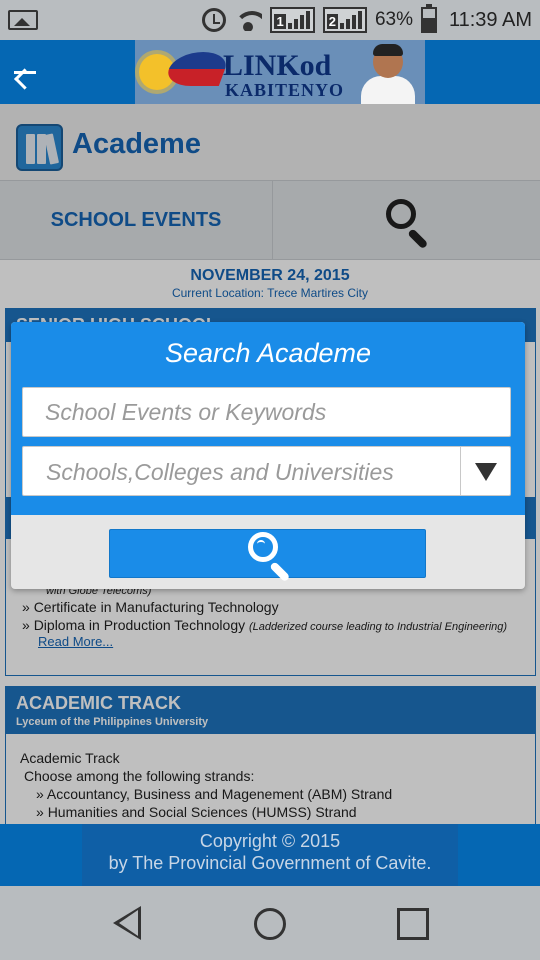 The image size is (540, 960). I want to click on battery-icon, so click(428, 18).